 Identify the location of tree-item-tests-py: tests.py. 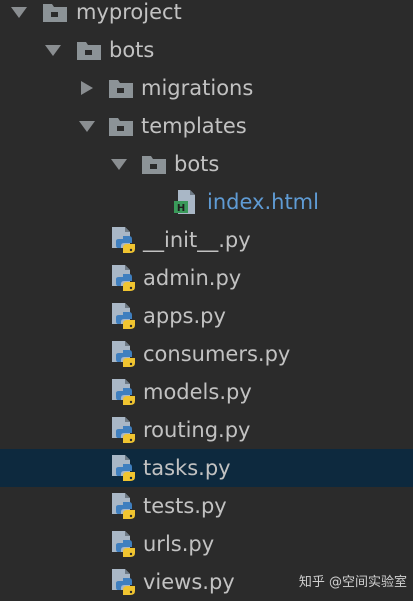
(206, 506).